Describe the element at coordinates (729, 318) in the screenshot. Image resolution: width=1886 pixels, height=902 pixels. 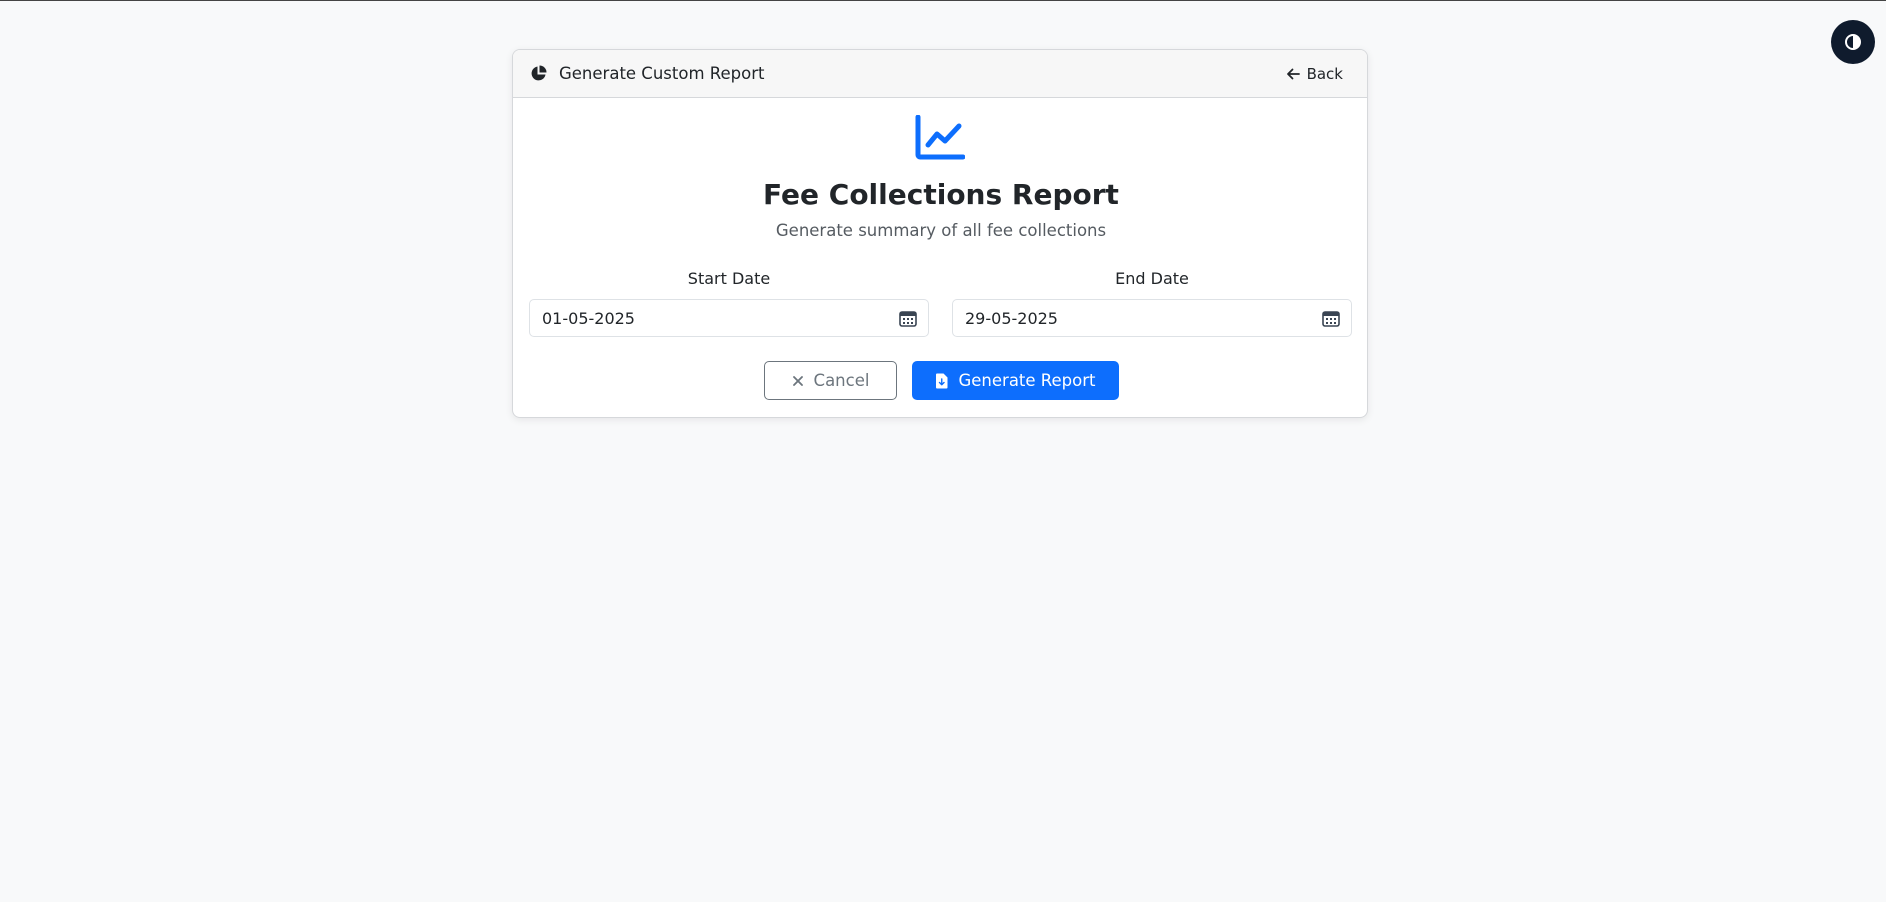
I see `start-date-input: 01-05-2025` at that location.